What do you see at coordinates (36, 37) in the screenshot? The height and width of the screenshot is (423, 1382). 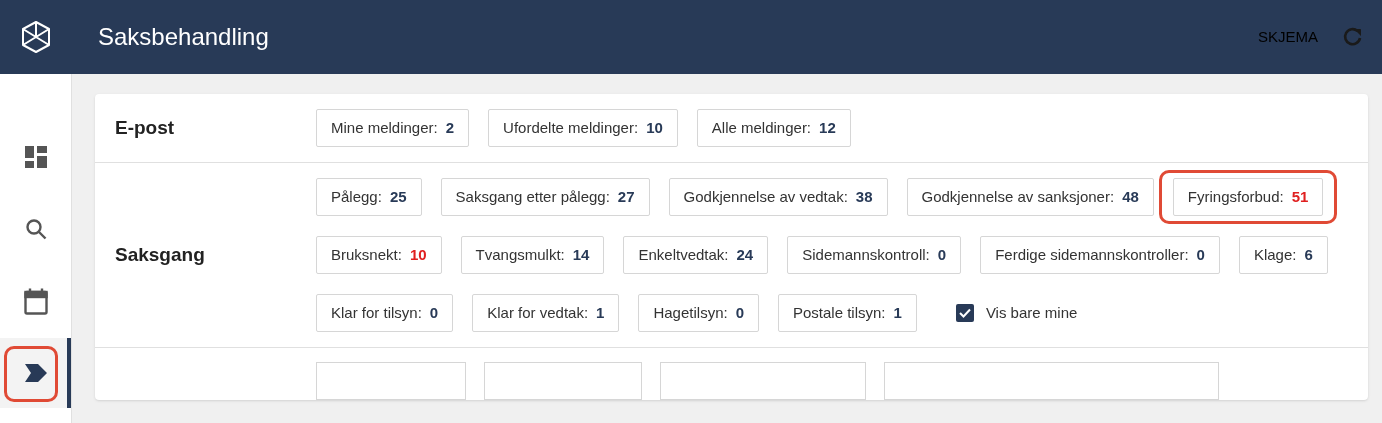 I see `cube-logo-icon` at bounding box center [36, 37].